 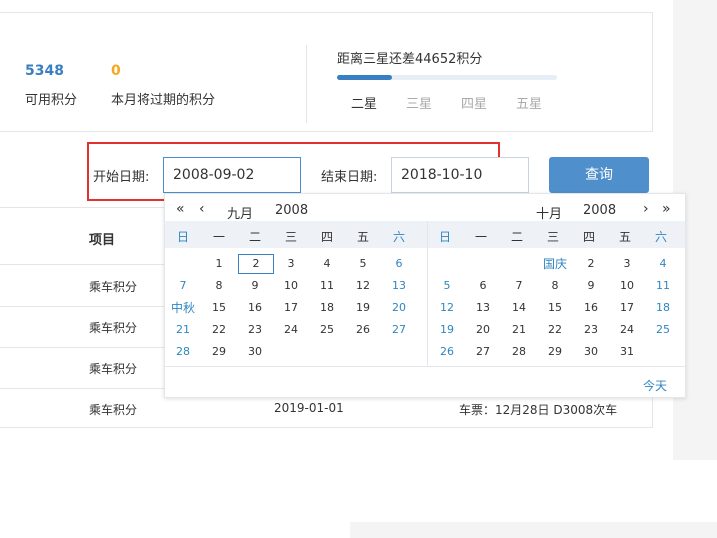 I want to click on expiring-points-label: 本月将过期的积分, so click(x=163, y=100).